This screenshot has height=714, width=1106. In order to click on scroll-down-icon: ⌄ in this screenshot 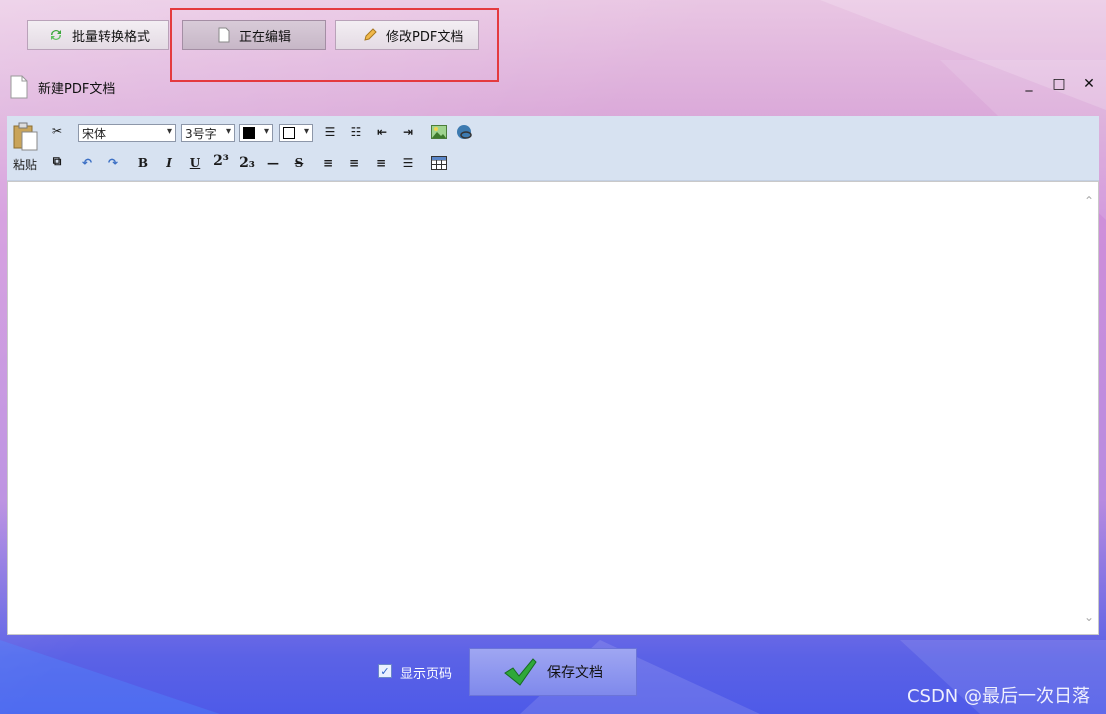, I will do `click(1089, 617)`.